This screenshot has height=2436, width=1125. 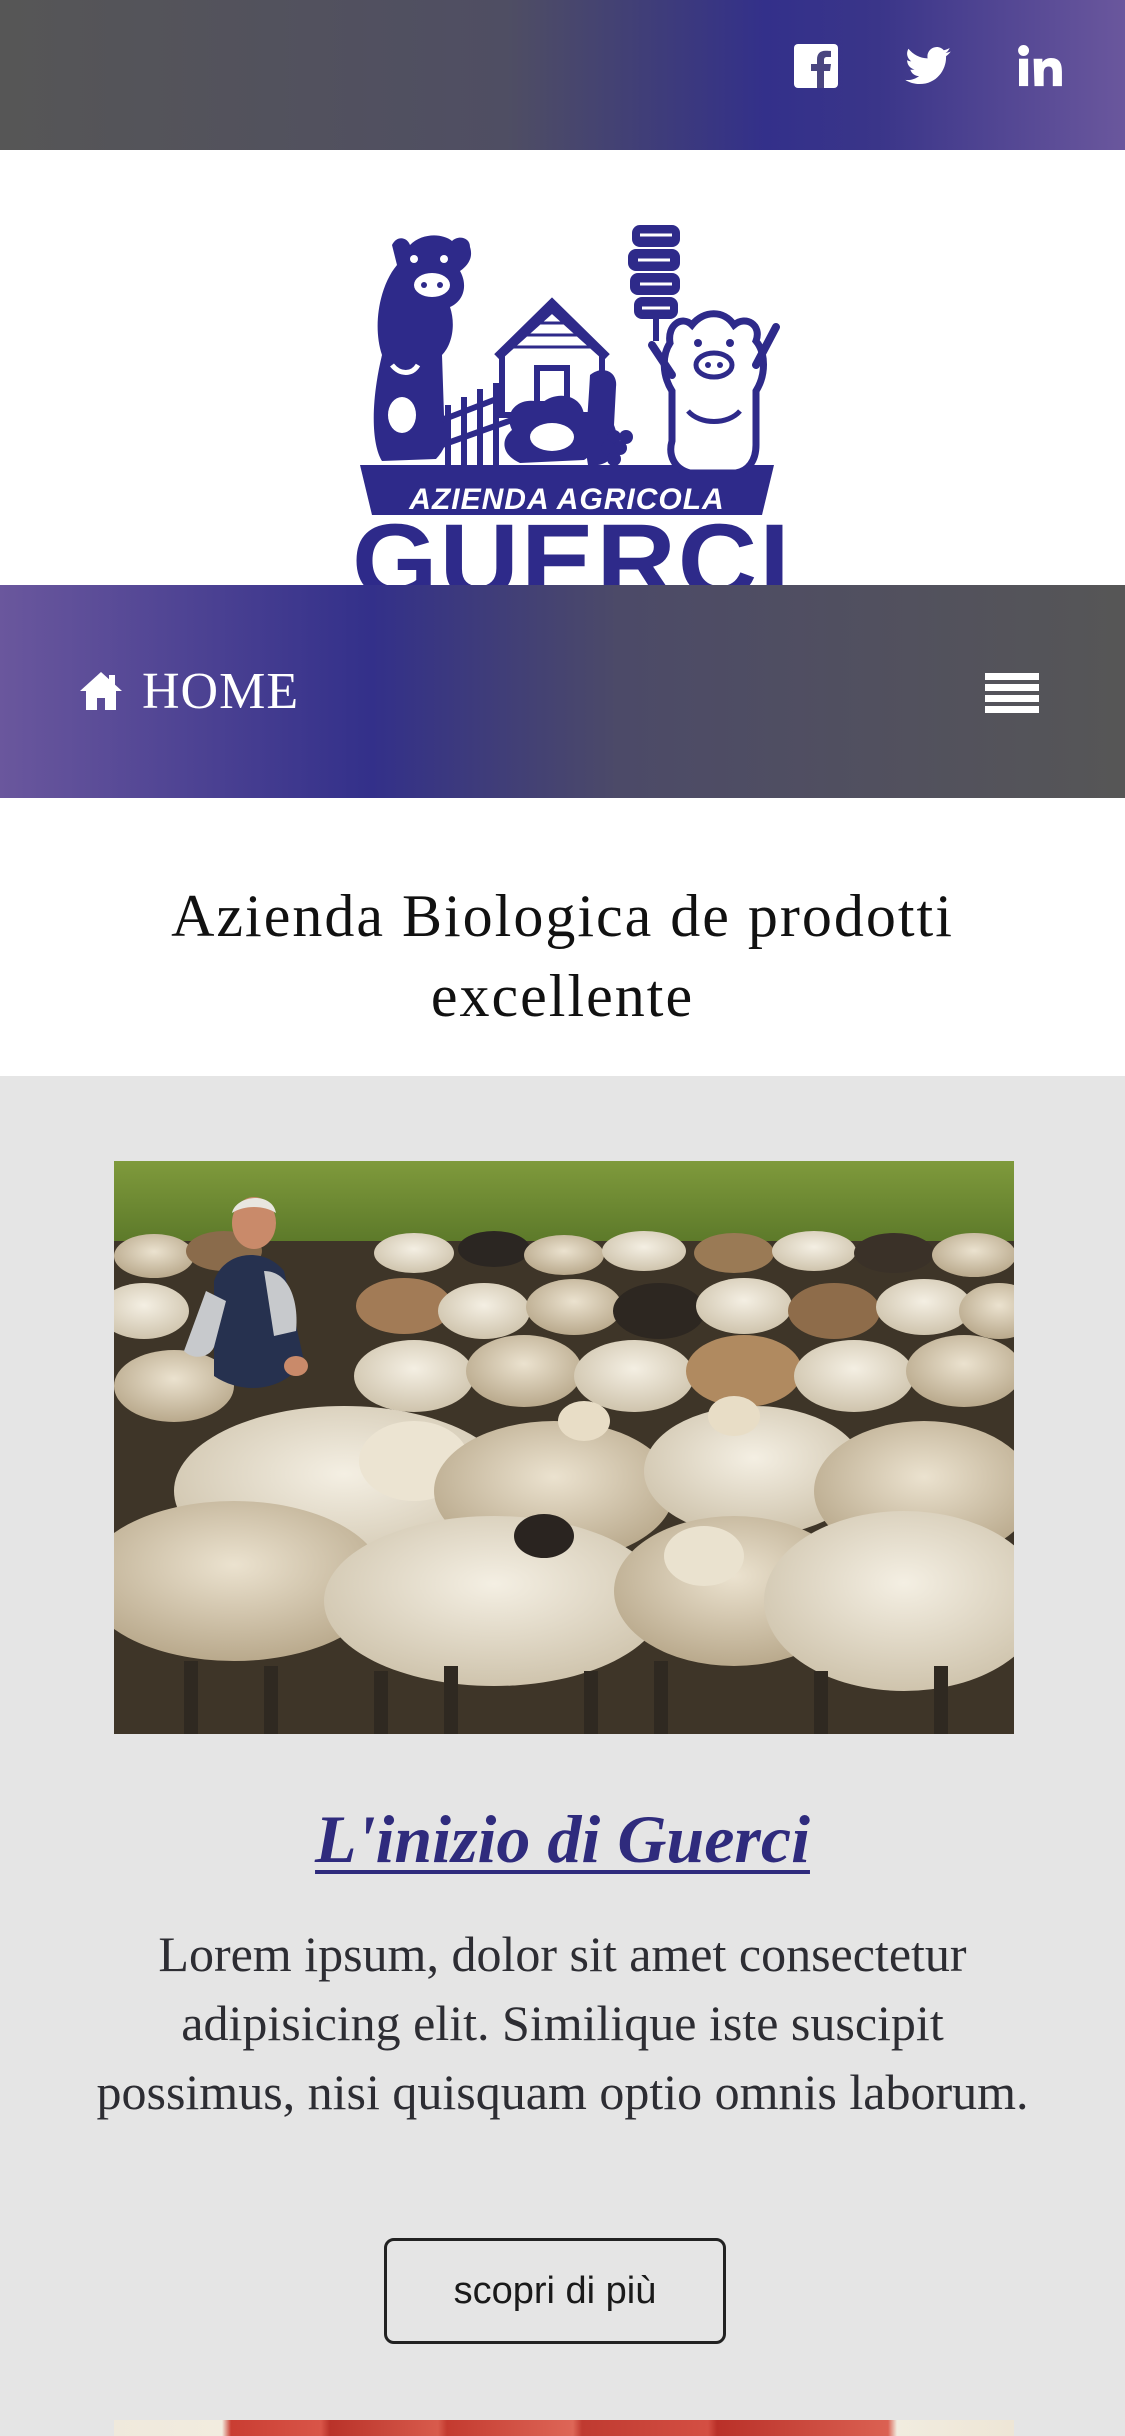 I want to click on discover-more-button: scopri di più, so click(x=555, y=2291).